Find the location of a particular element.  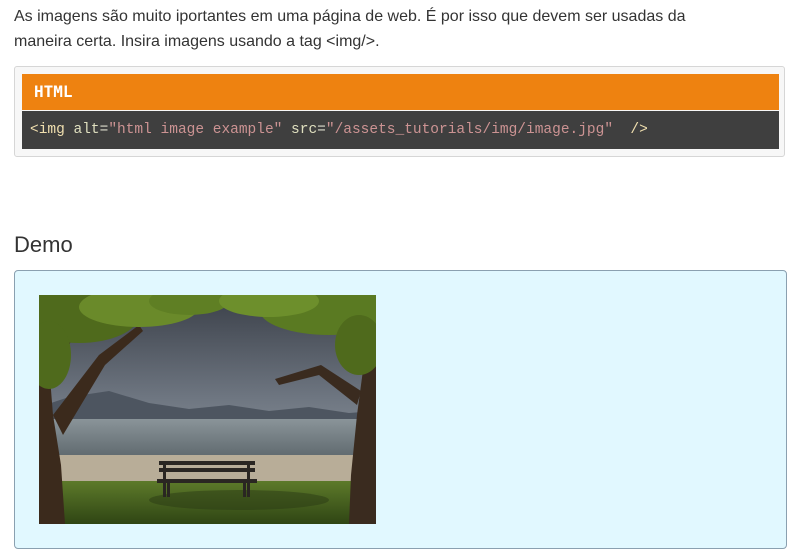

code-tag-open: <img is located at coordinates (47, 130).